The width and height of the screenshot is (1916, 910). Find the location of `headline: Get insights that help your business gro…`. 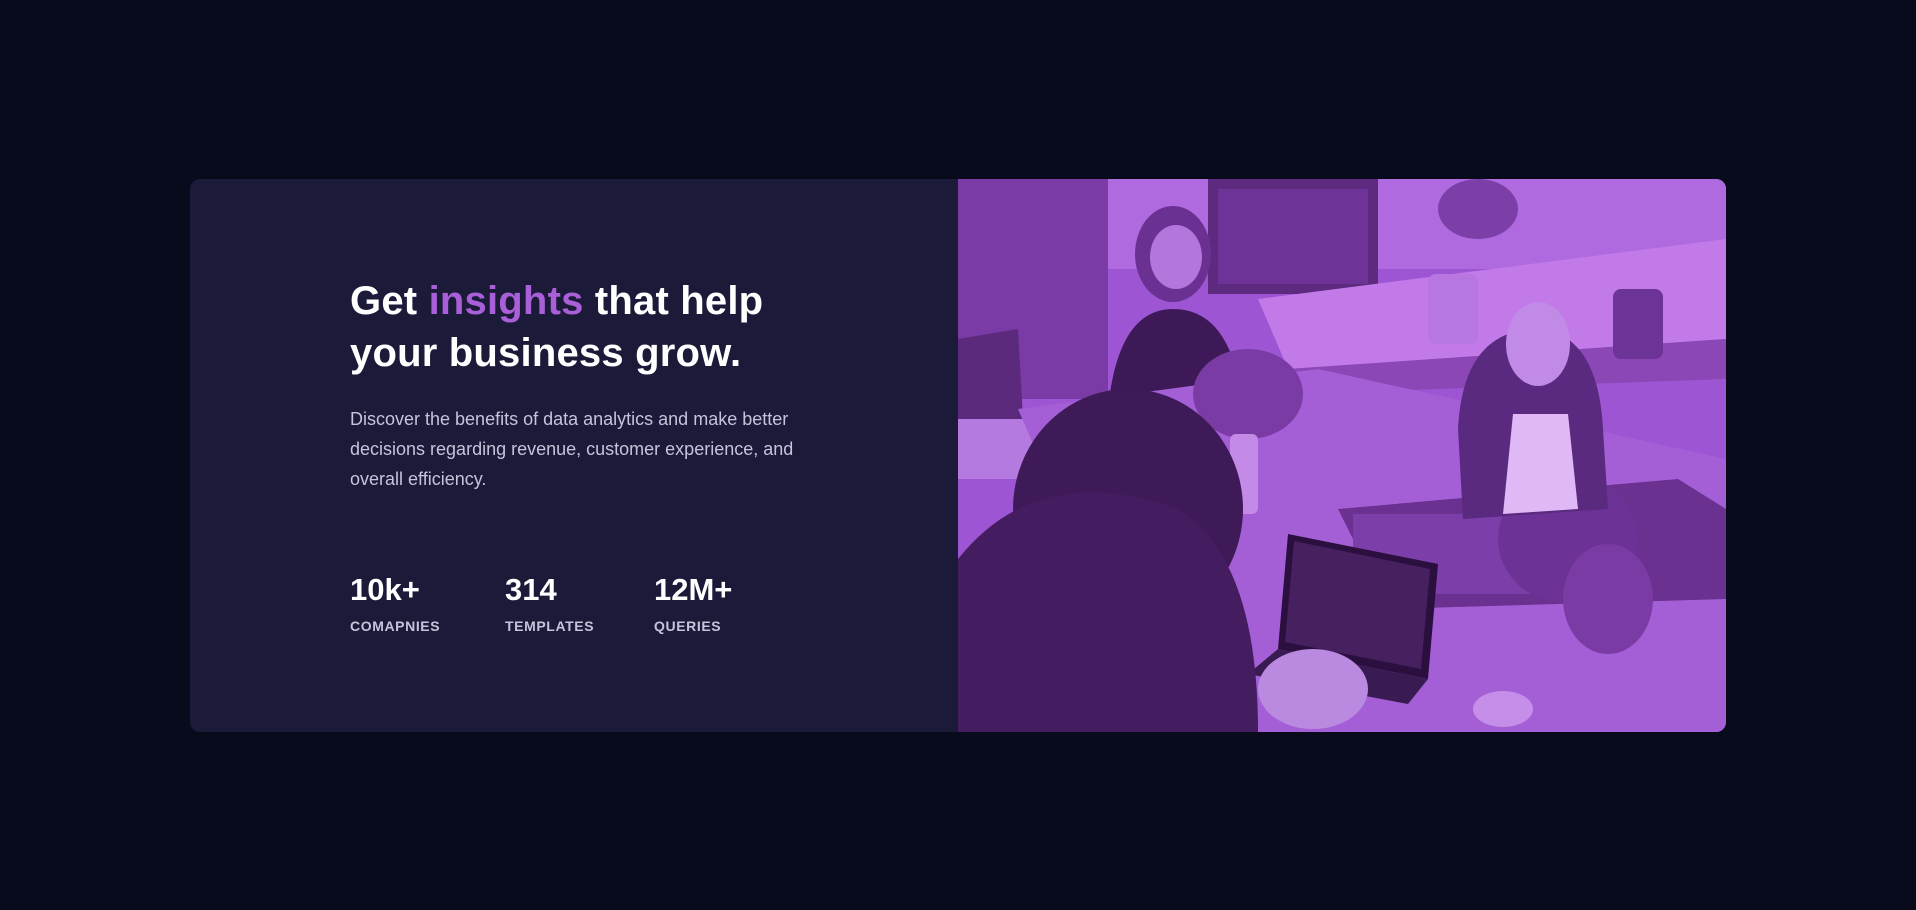

headline: Get insights that help your business gro… is located at coordinates (585, 327).